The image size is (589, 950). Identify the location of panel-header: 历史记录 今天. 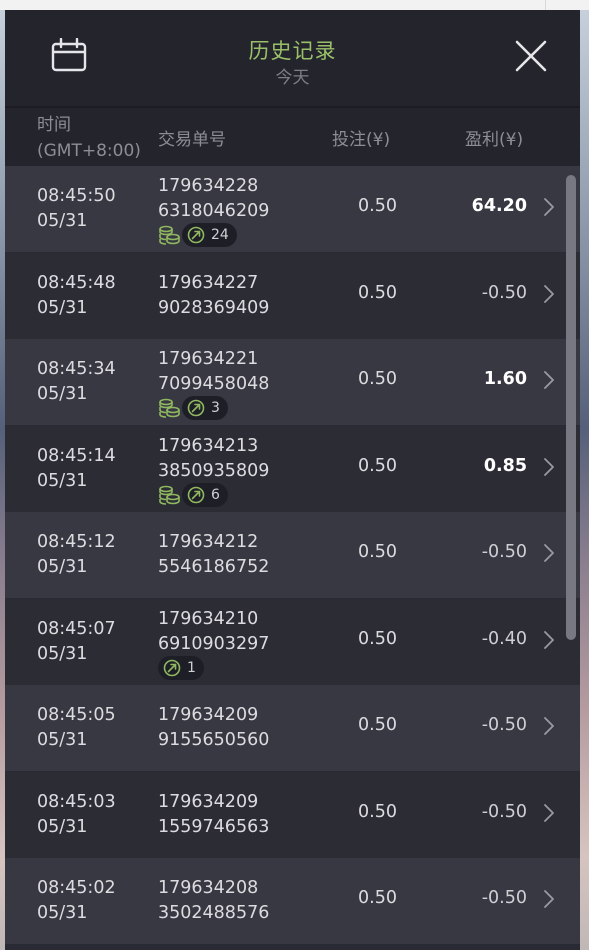
(292, 58).